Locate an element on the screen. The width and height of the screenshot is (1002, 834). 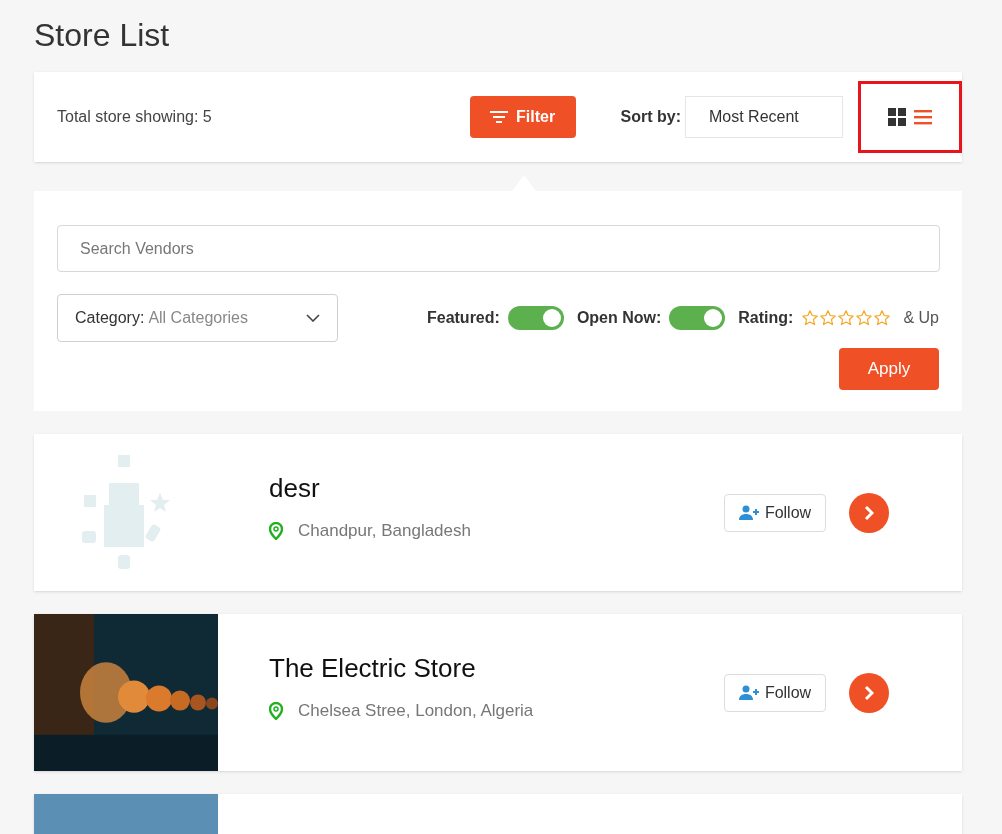
chevron-down-icon is located at coordinates (313, 318).